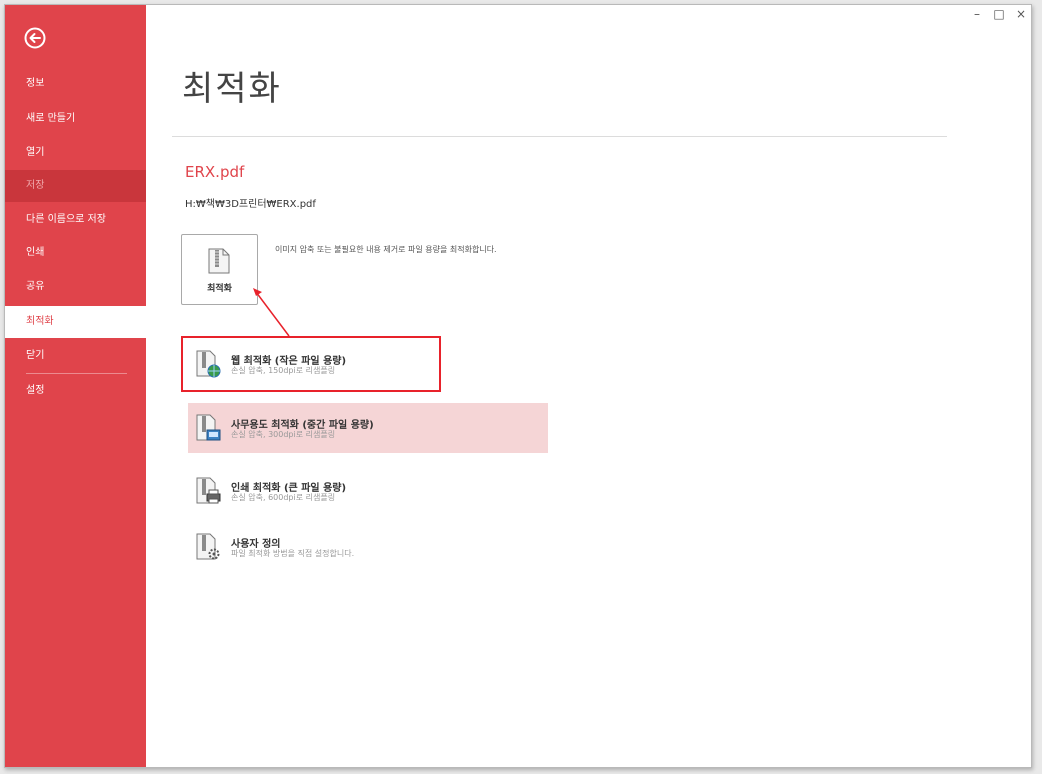  Describe the element at coordinates (271, 312) in the screenshot. I see `annotation-arrow` at that location.